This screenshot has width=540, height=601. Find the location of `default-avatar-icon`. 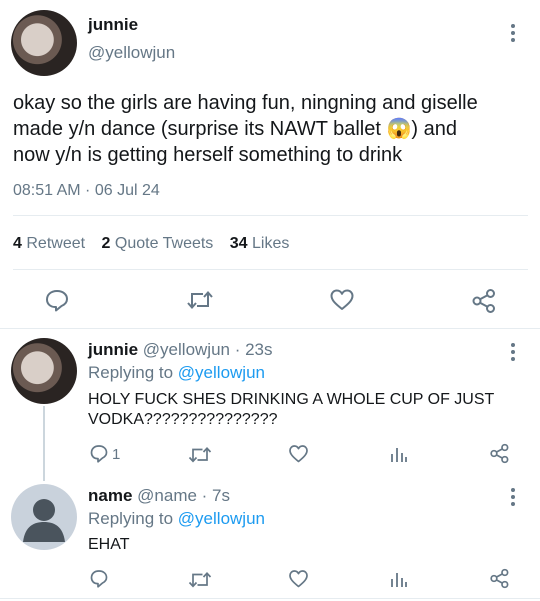

default-avatar-icon is located at coordinates (44, 520).